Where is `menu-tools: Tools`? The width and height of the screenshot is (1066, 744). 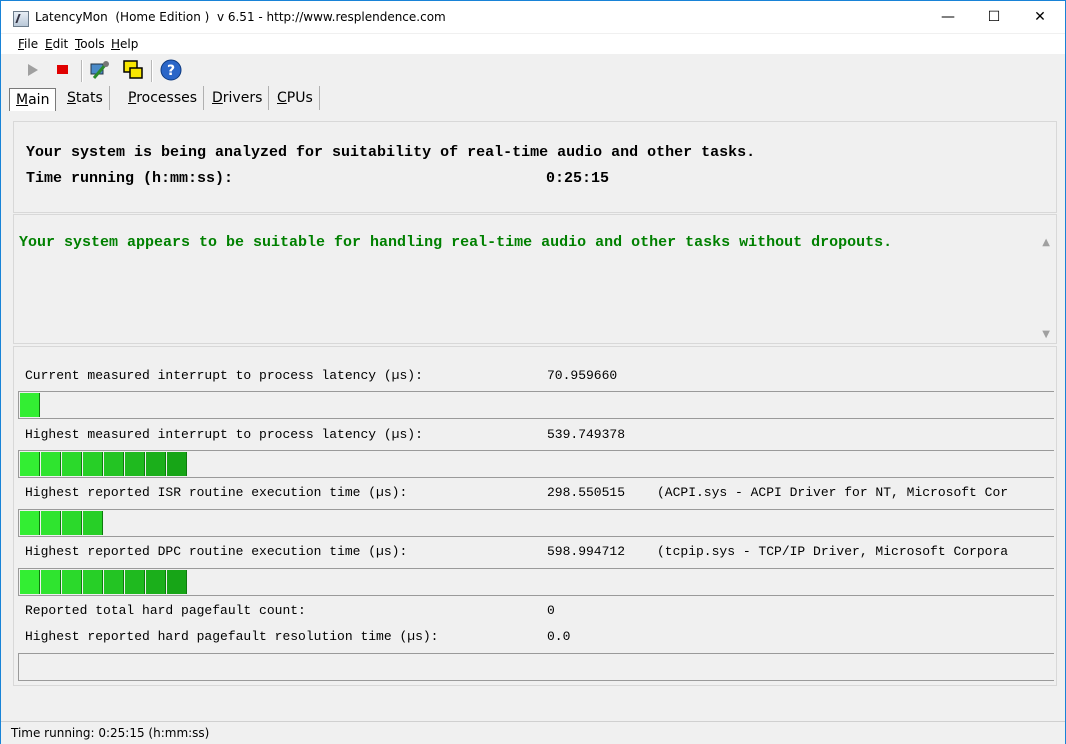 menu-tools: Tools is located at coordinates (90, 44).